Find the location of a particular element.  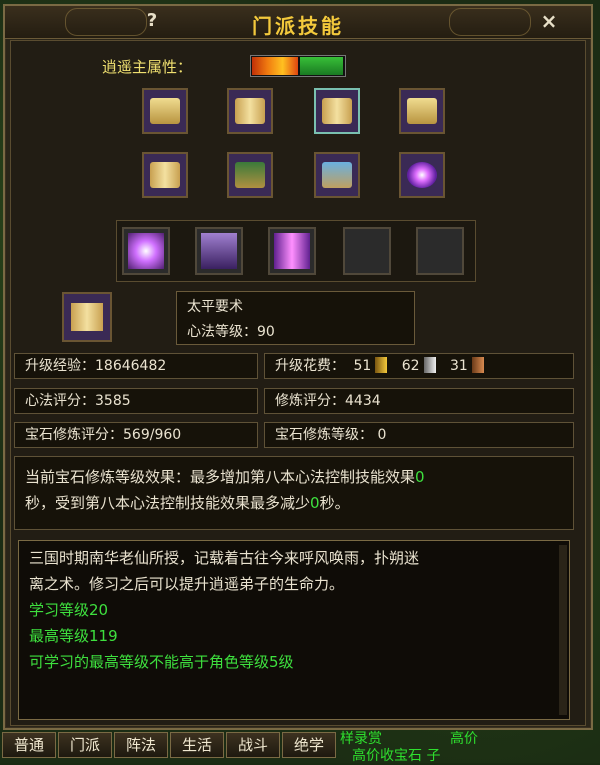

effect-line2b: 秒。 is located at coordinates (334, 503).